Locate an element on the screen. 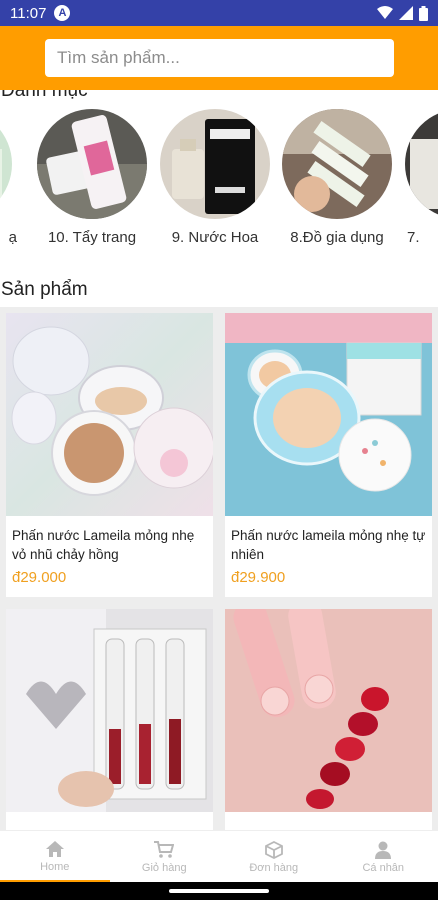  box-icon is located at coordinates (273, 849).